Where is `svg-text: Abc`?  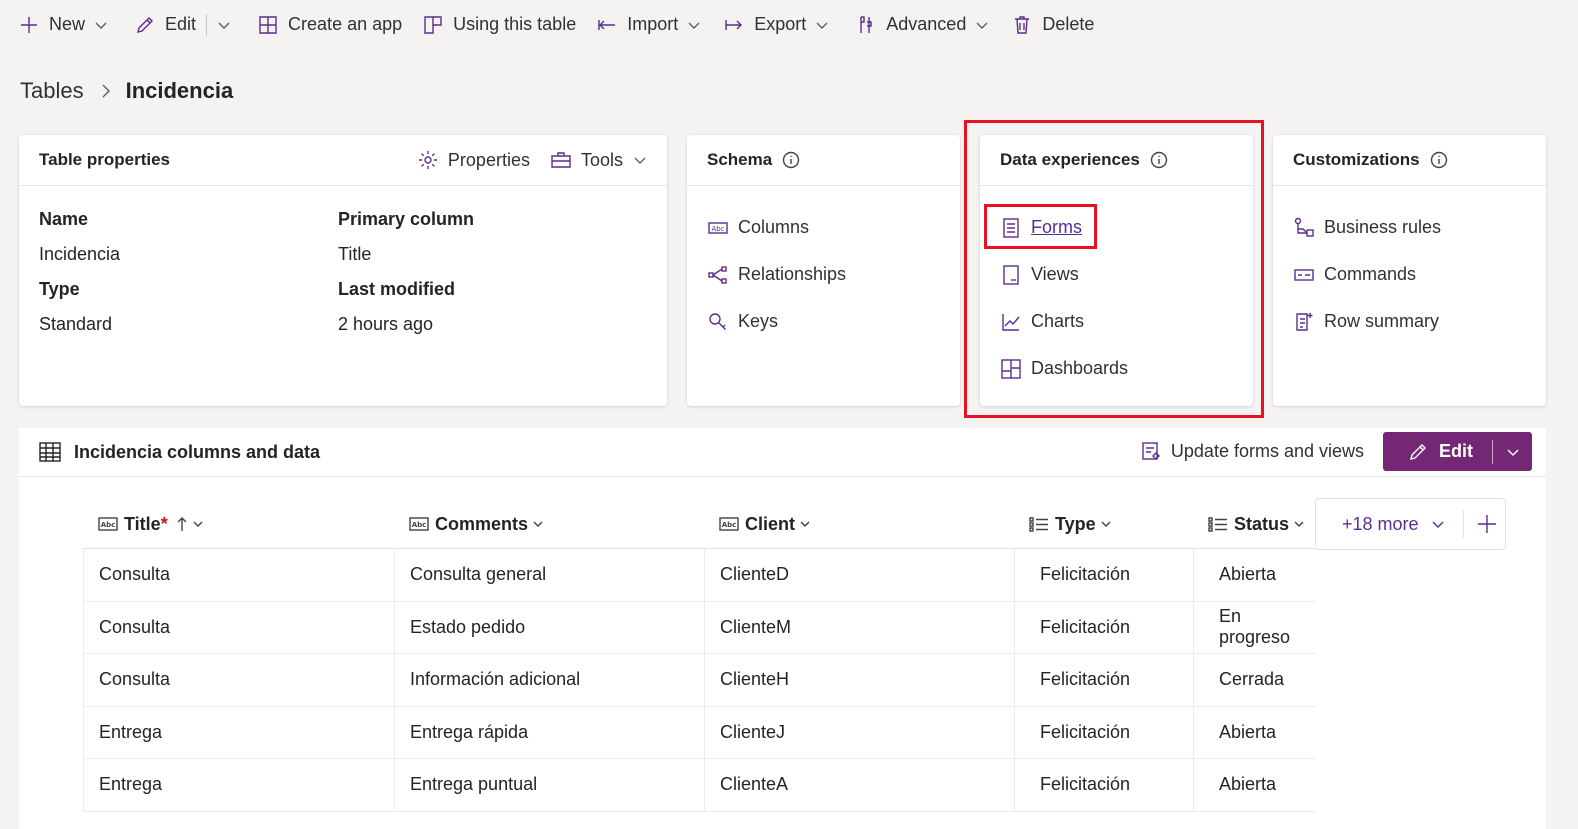
svg-text: Abc is located at coordinates (108, 525).